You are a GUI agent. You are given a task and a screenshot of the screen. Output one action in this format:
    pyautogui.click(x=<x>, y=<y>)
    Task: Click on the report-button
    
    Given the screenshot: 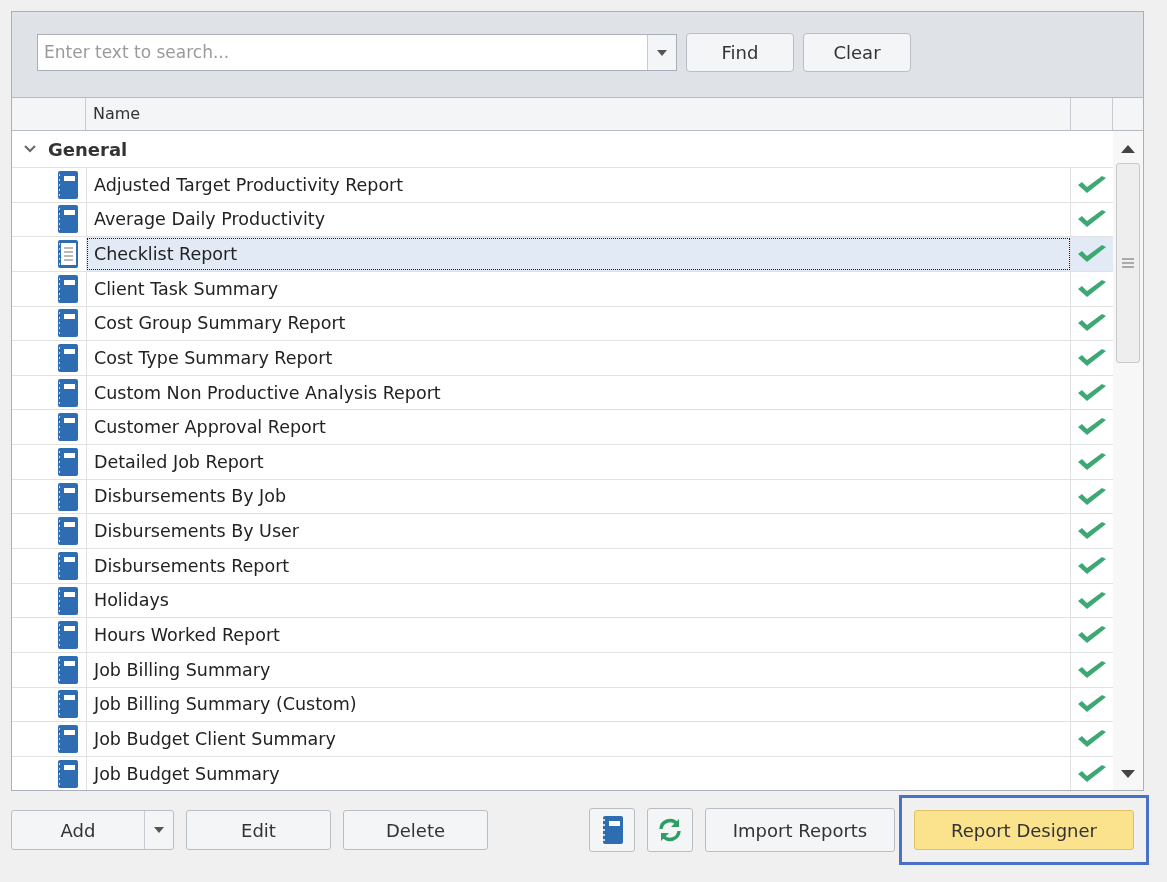 What is the action you would take?
    pyautogui.click(x=612, y=830)
    